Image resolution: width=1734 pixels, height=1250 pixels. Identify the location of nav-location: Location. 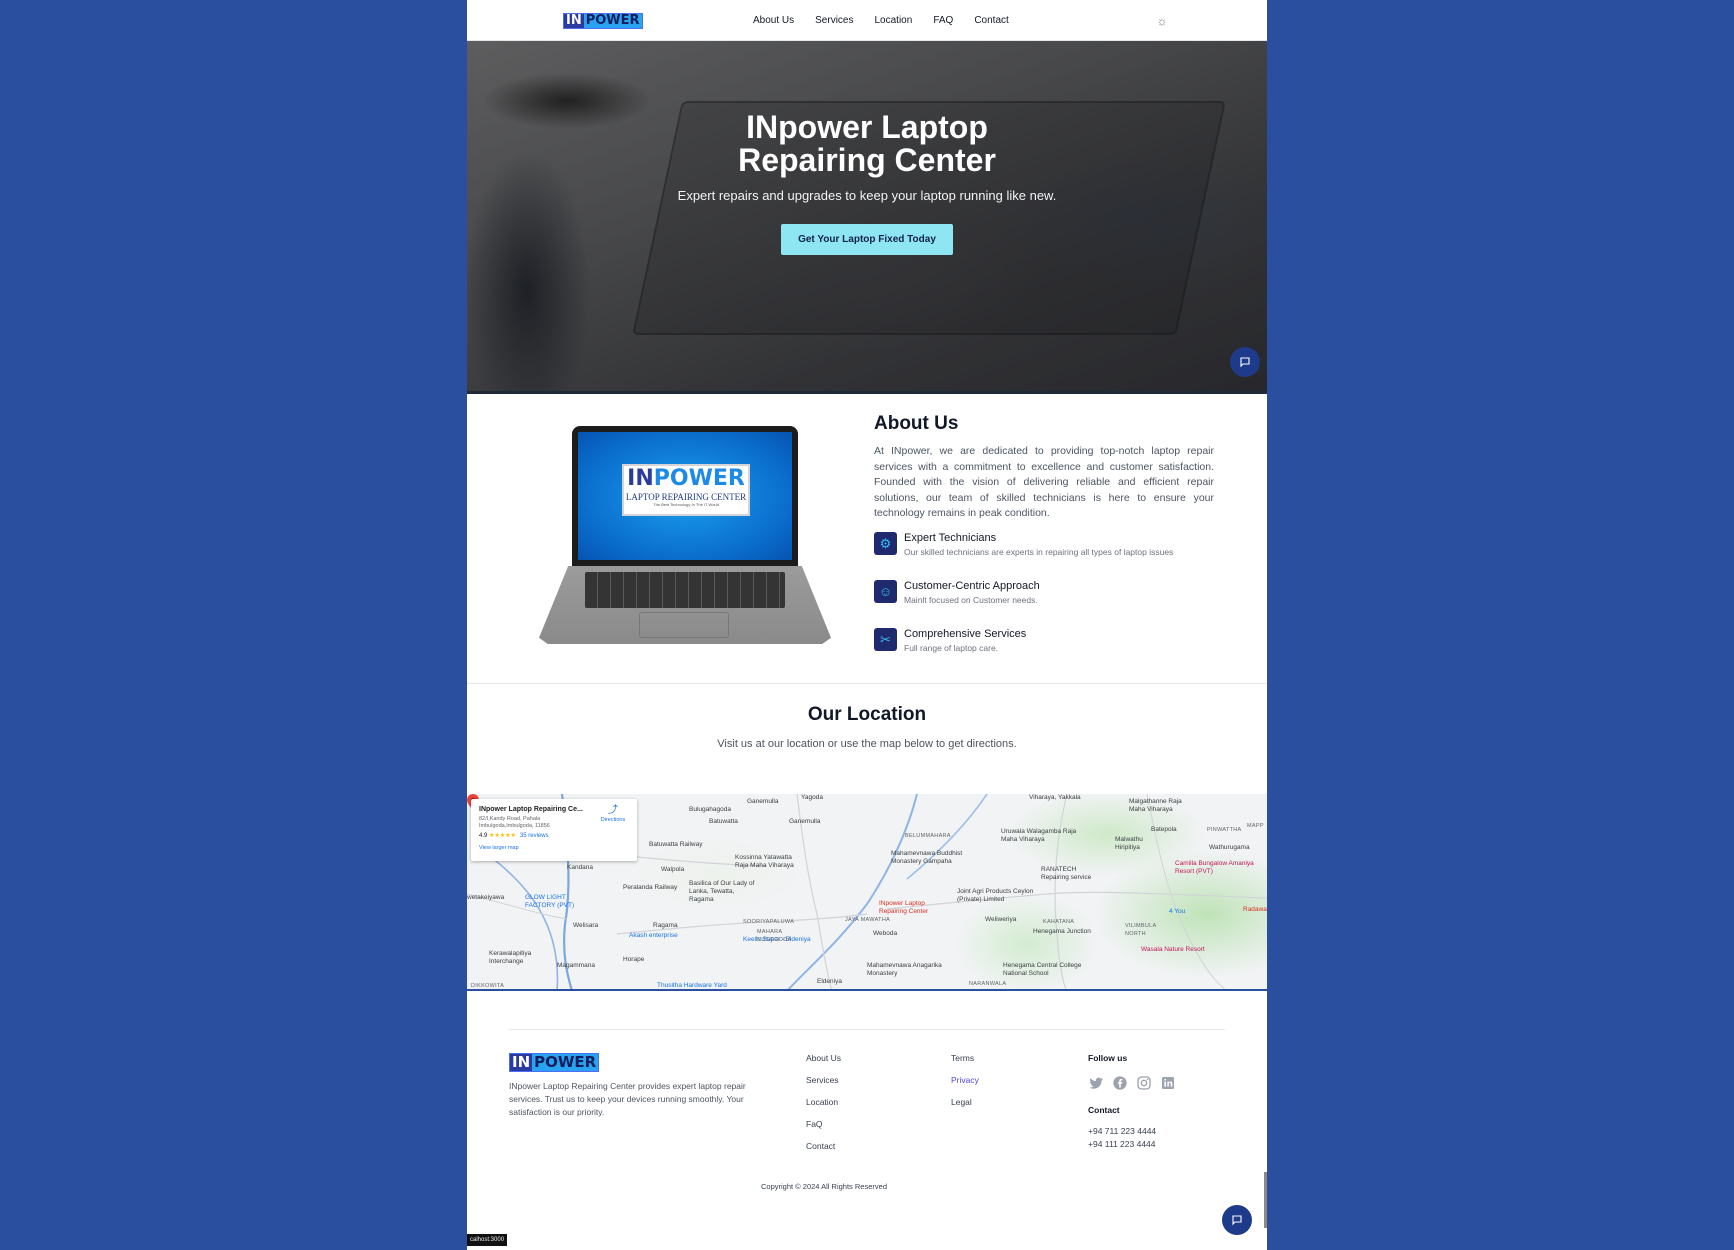
(894, 20).